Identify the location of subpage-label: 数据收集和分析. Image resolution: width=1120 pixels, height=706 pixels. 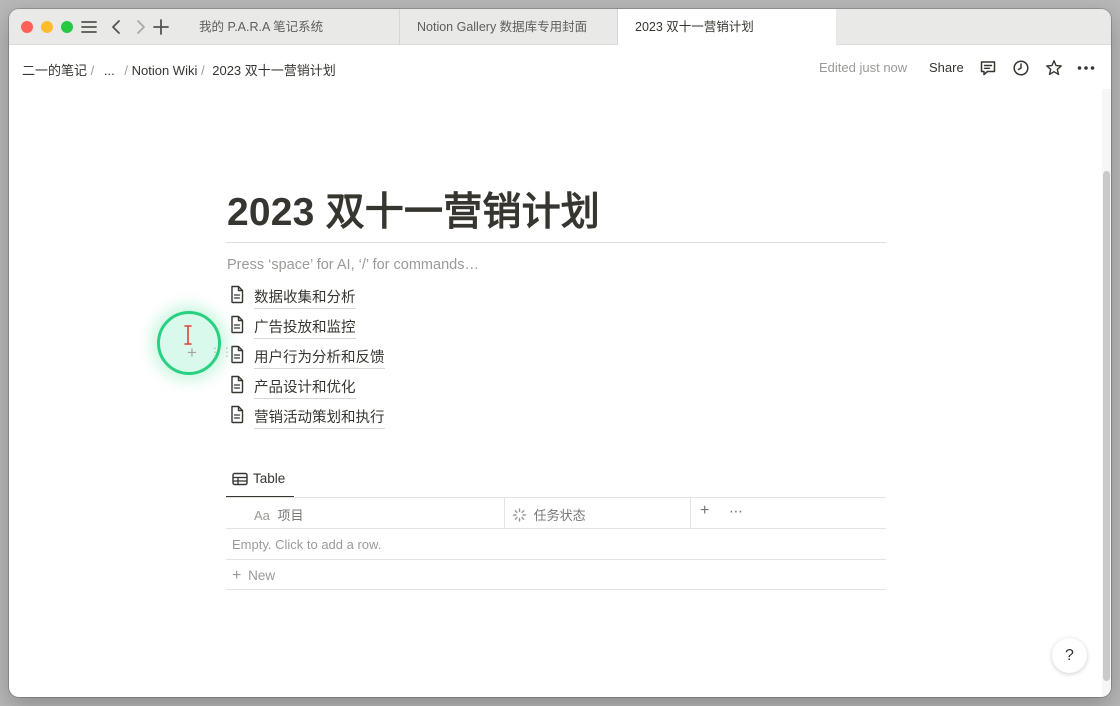
(305, 297).